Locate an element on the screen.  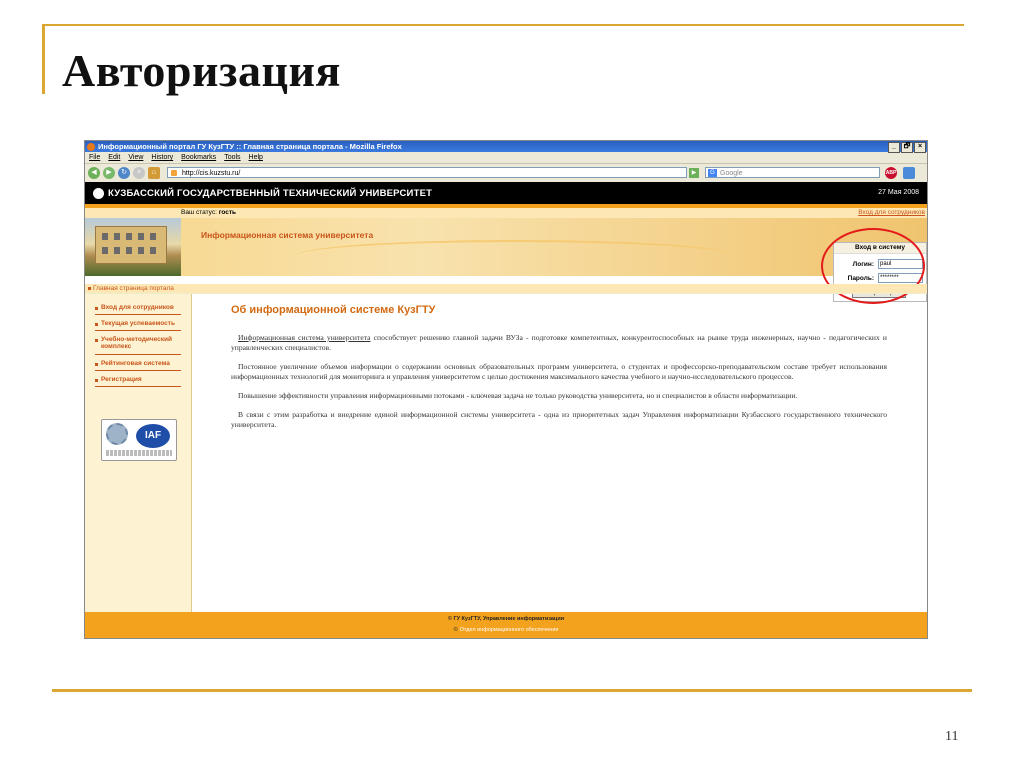
stop-icon: × is located at coordinates (139, 173).